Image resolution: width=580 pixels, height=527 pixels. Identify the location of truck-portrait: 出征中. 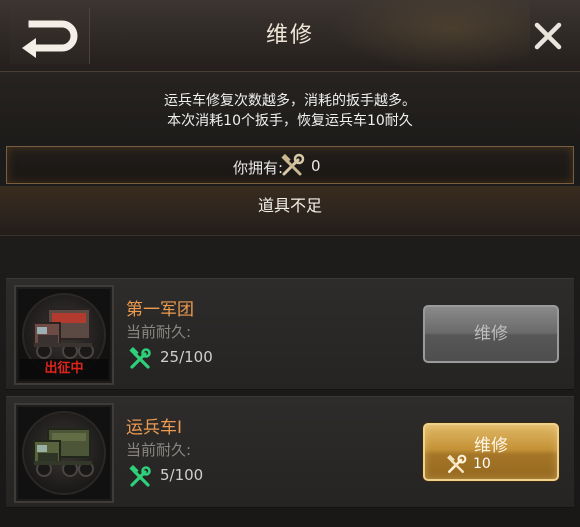
(64, 335).